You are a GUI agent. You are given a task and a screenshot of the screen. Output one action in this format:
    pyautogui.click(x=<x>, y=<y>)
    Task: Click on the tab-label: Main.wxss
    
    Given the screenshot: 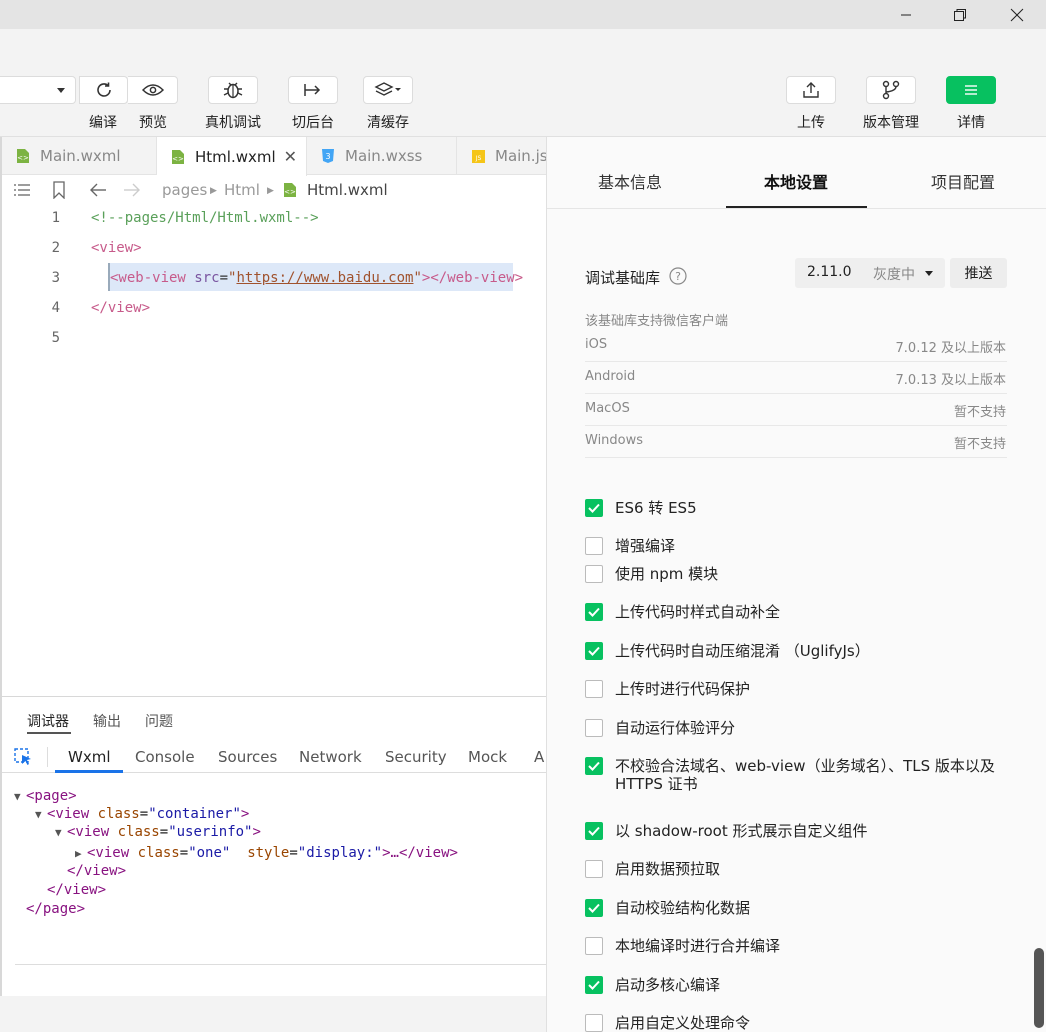 What is the action you would take?
    pyautogui.click(x=384, y=156)
    